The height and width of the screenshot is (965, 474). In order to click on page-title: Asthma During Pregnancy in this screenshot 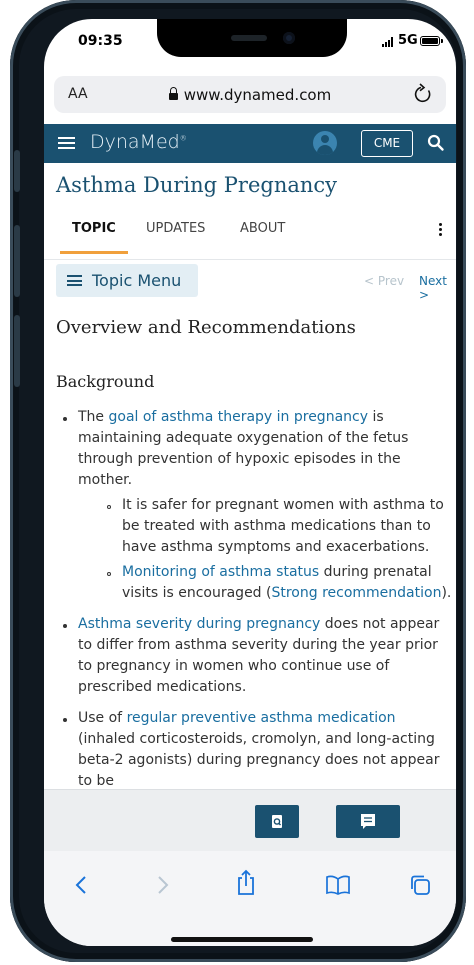, I will do `click(197, 185)`.